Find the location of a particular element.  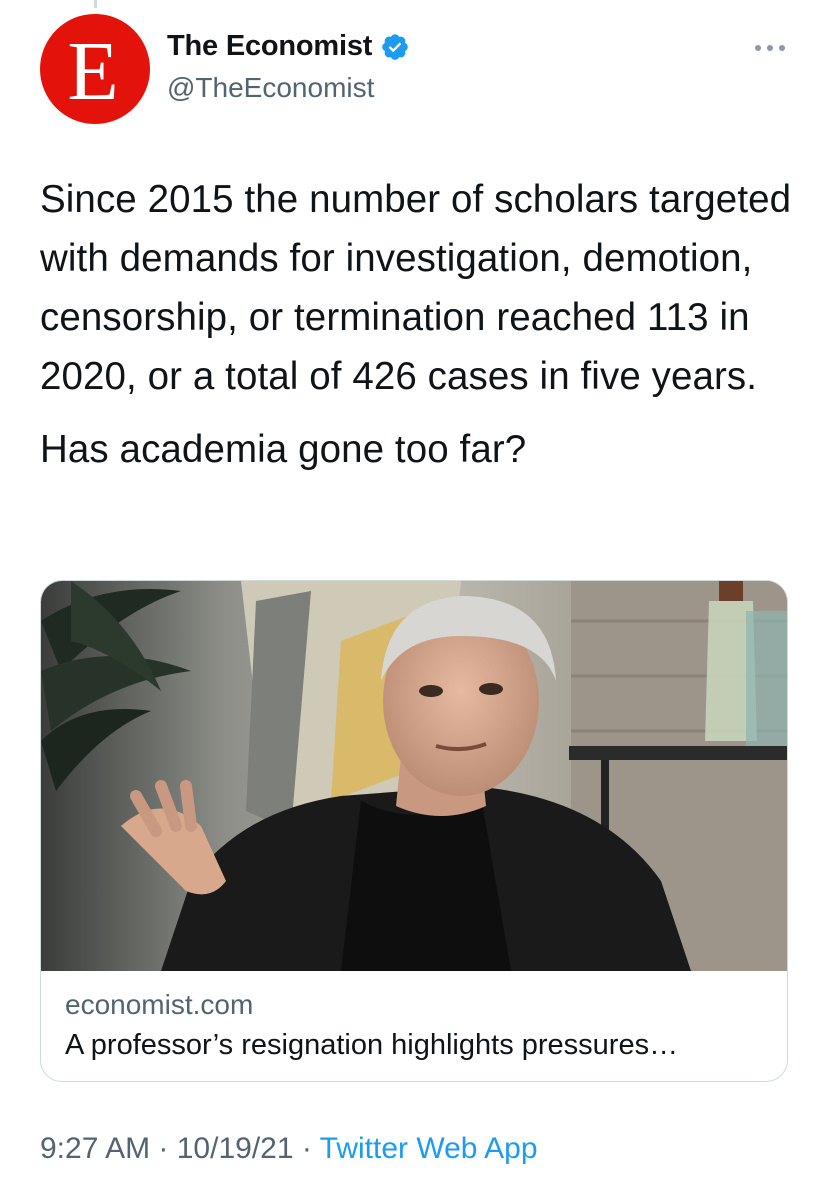

author-name-row: The Economist is located at coordinates (288, 46).